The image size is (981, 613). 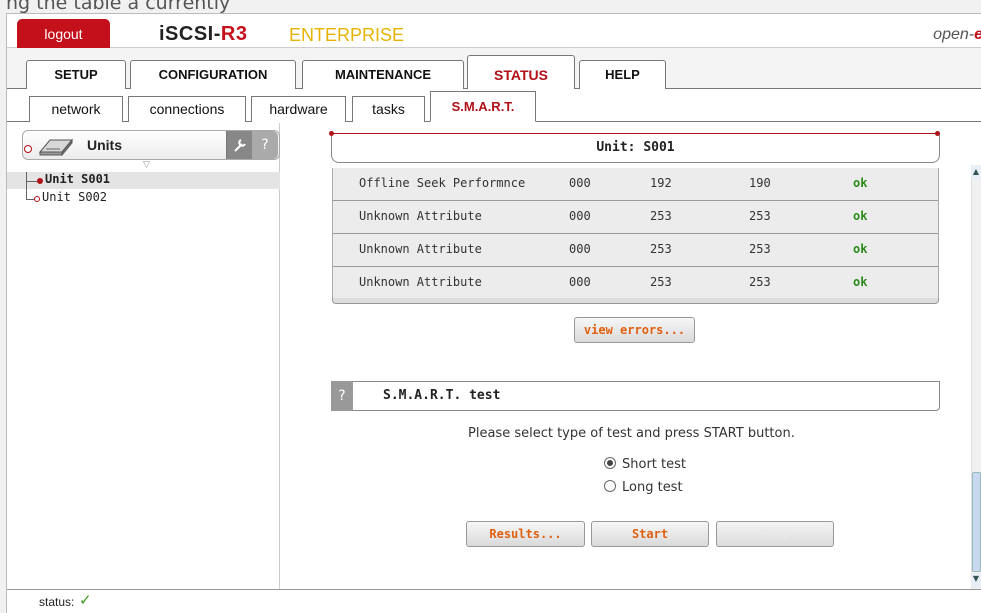 I want to click on tab-setup: SETUP, so click(x=76, y=74).